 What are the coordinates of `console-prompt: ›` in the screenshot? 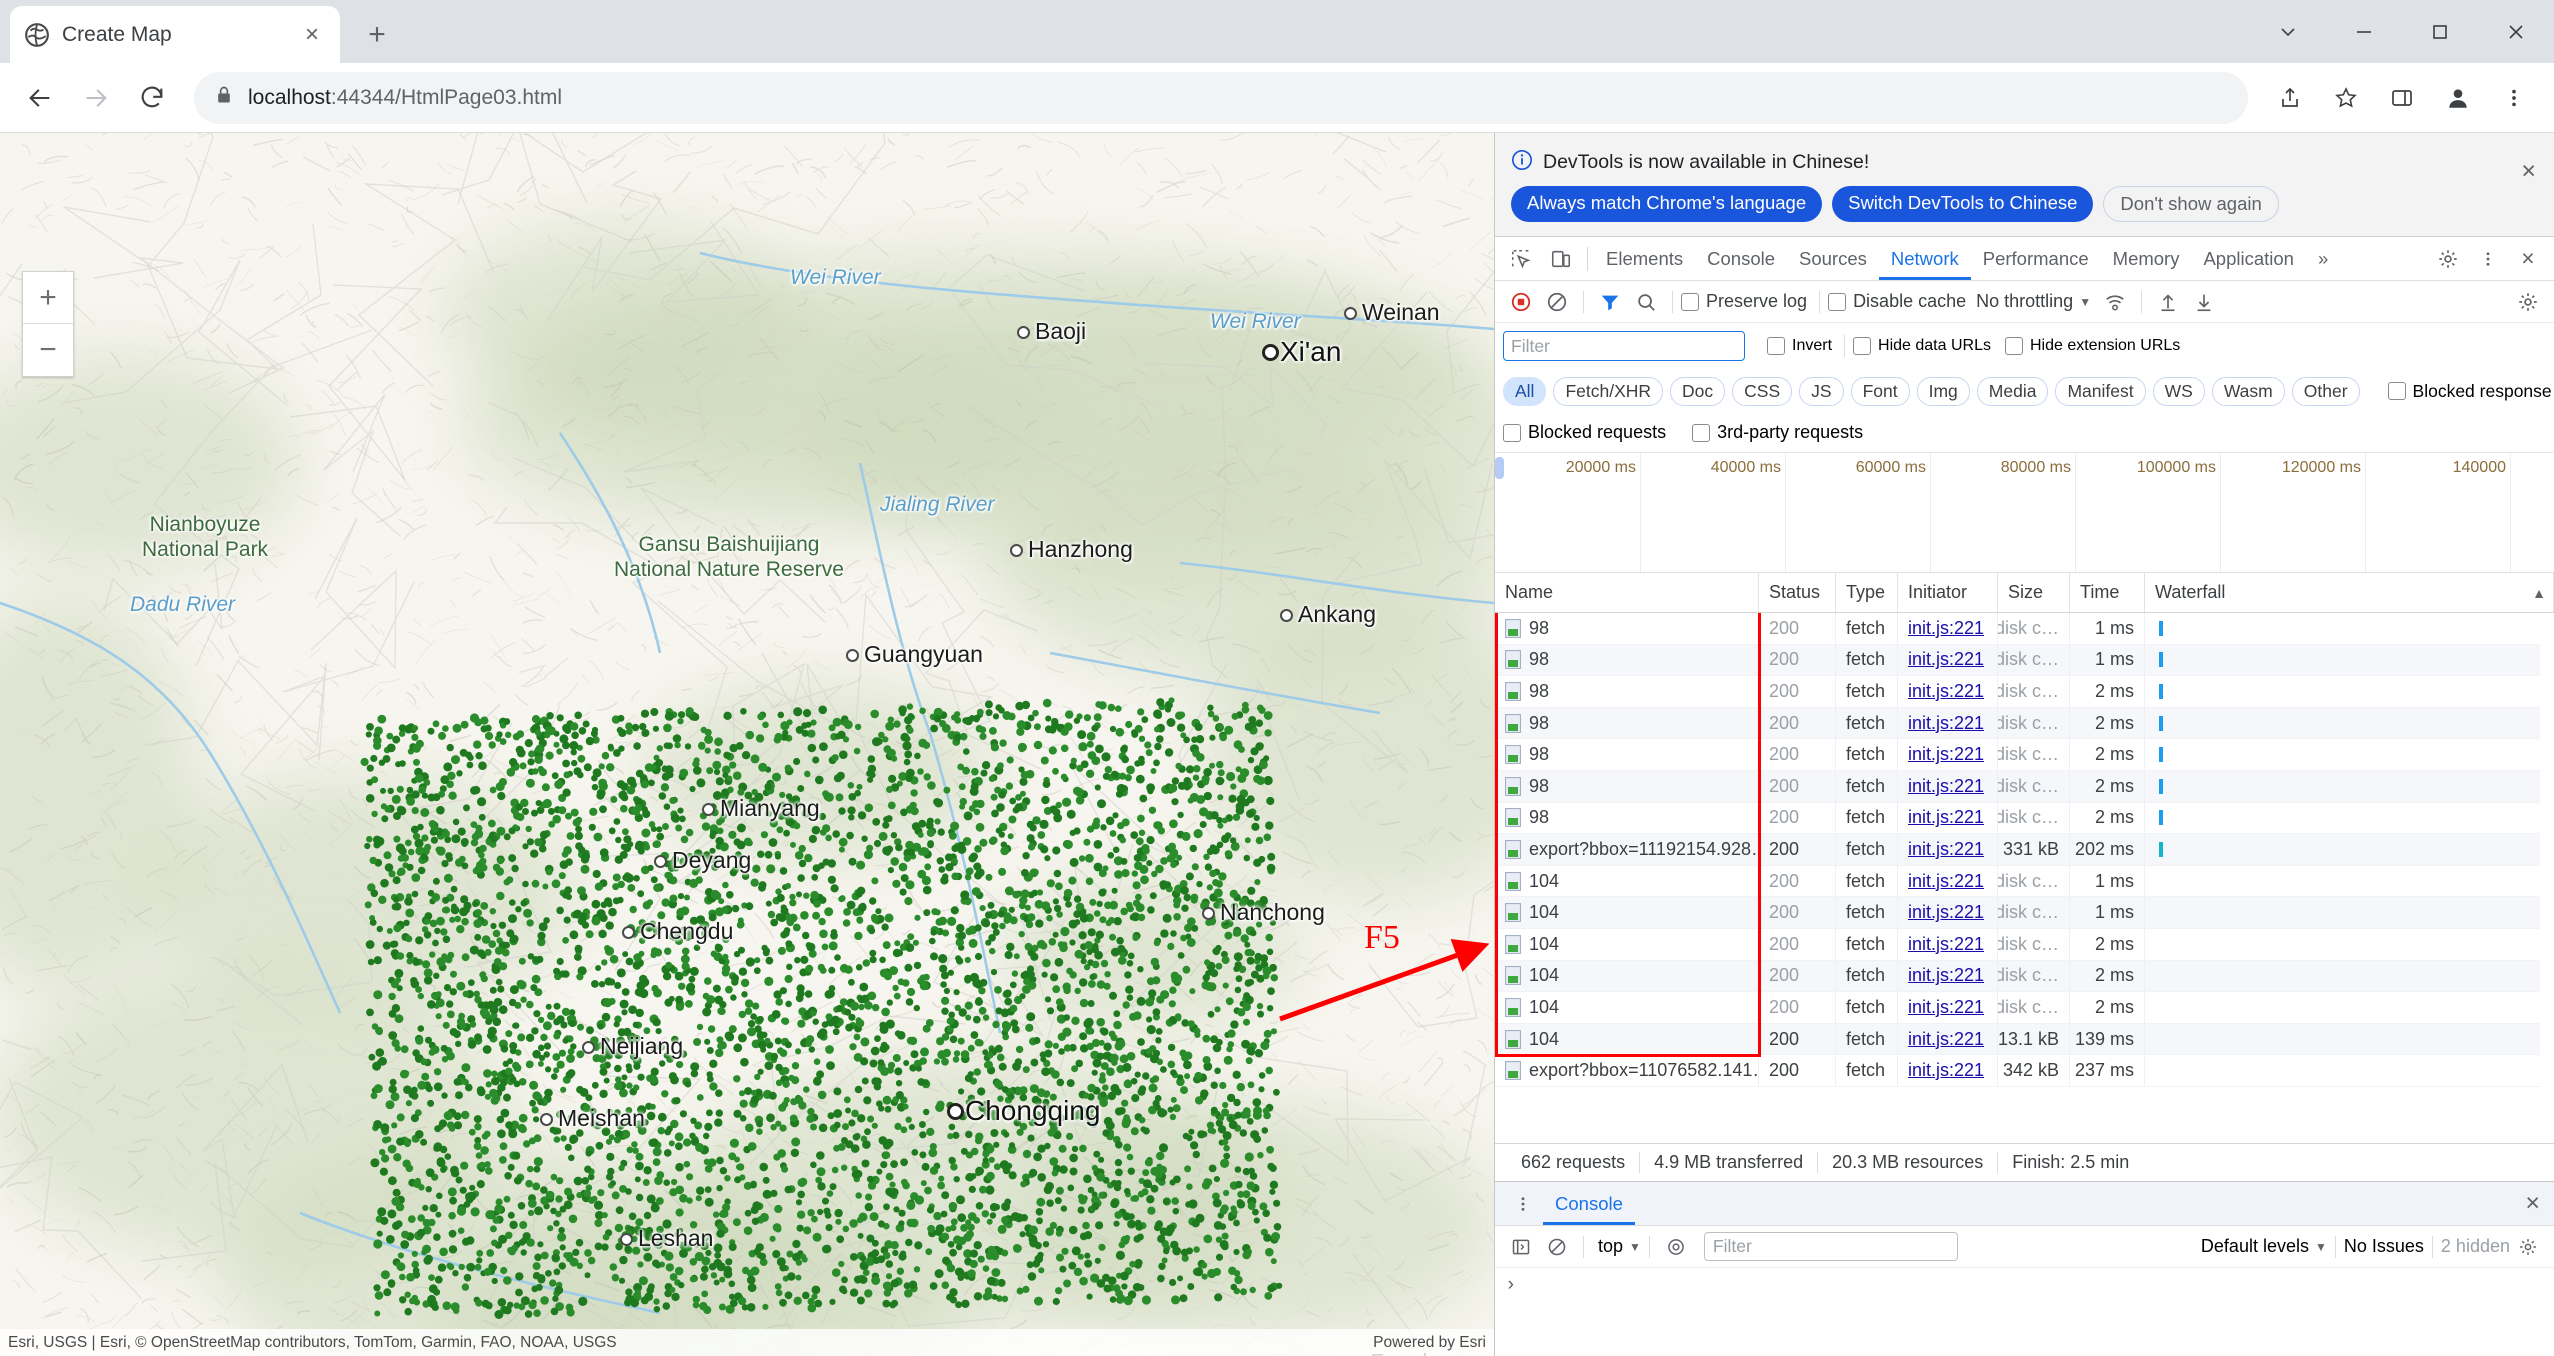 It's located at (2024, 1312).